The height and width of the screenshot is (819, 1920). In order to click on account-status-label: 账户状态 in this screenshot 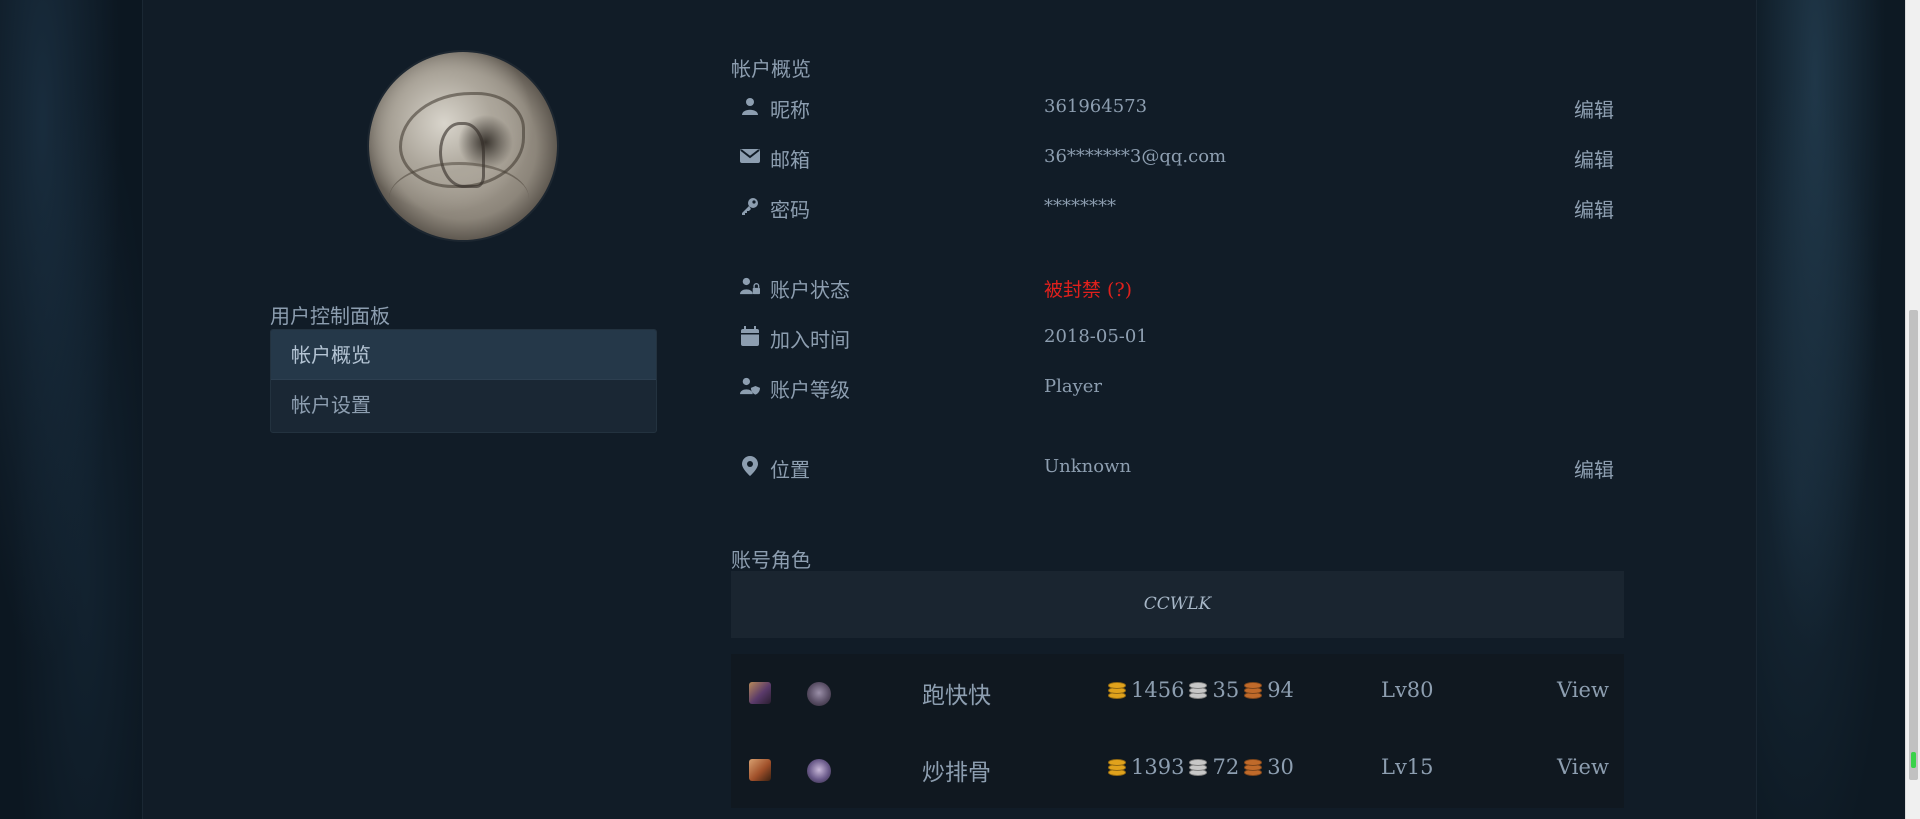, I will do `click(810, 290)`.